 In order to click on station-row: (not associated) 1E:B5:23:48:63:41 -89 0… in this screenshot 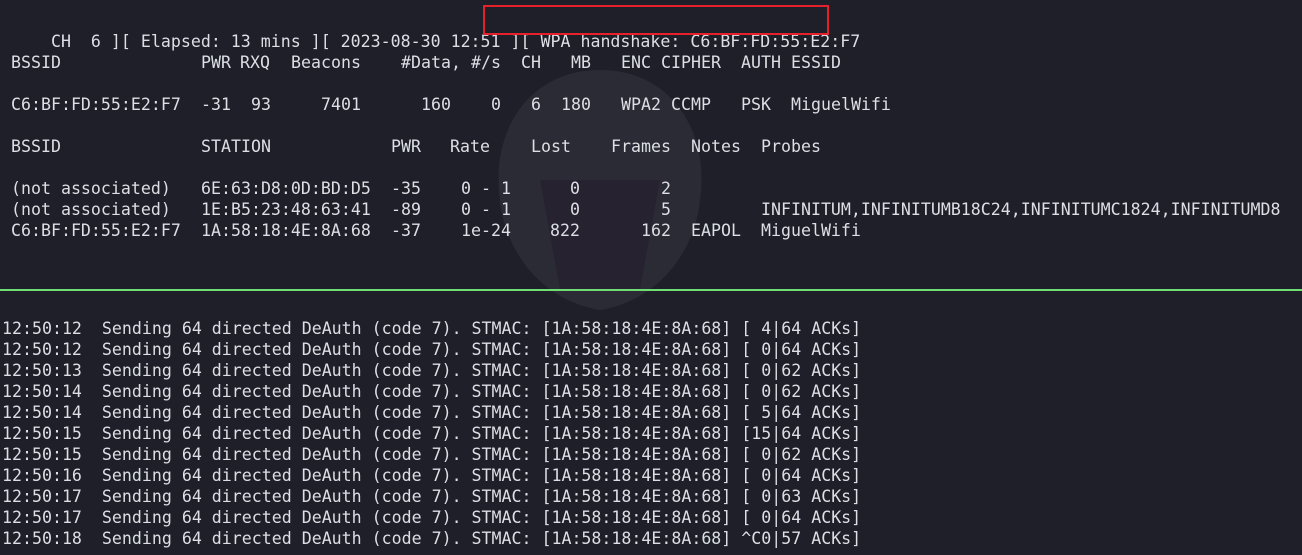, I will do `click(656, 209)`.